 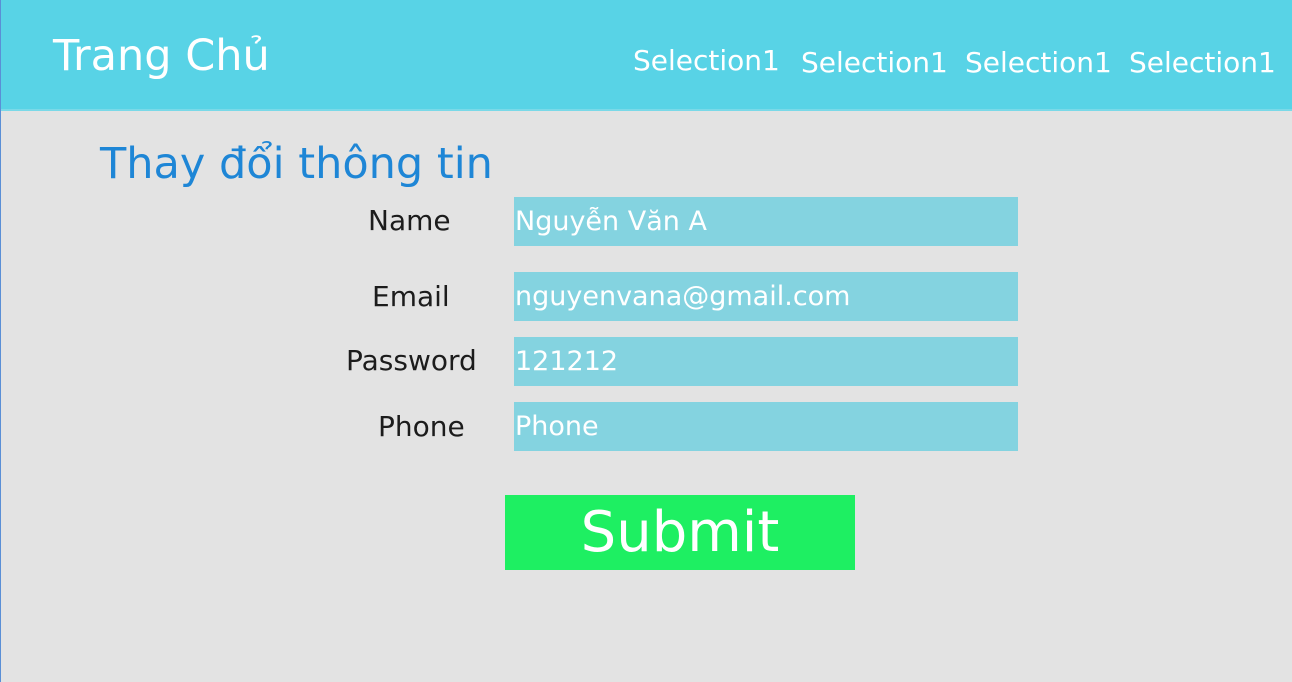 What do you see at coordinates (680, 532) in the screenshot?
I see `submit-button: Submit` at bounding box center [680, 532].